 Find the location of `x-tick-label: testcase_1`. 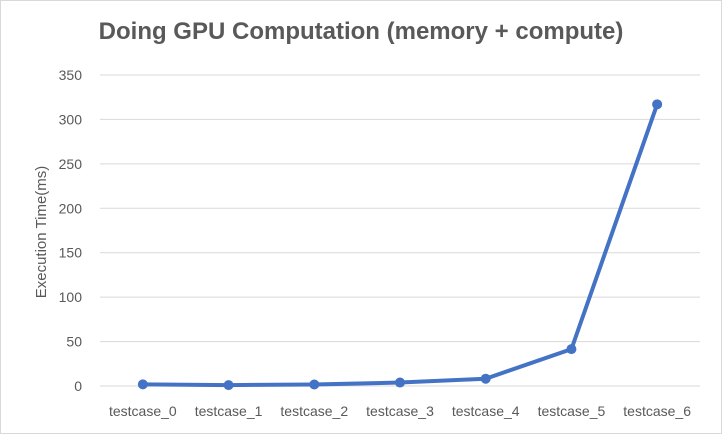

x-tick-label: testcase_1 is located at coordinates (229, 411).